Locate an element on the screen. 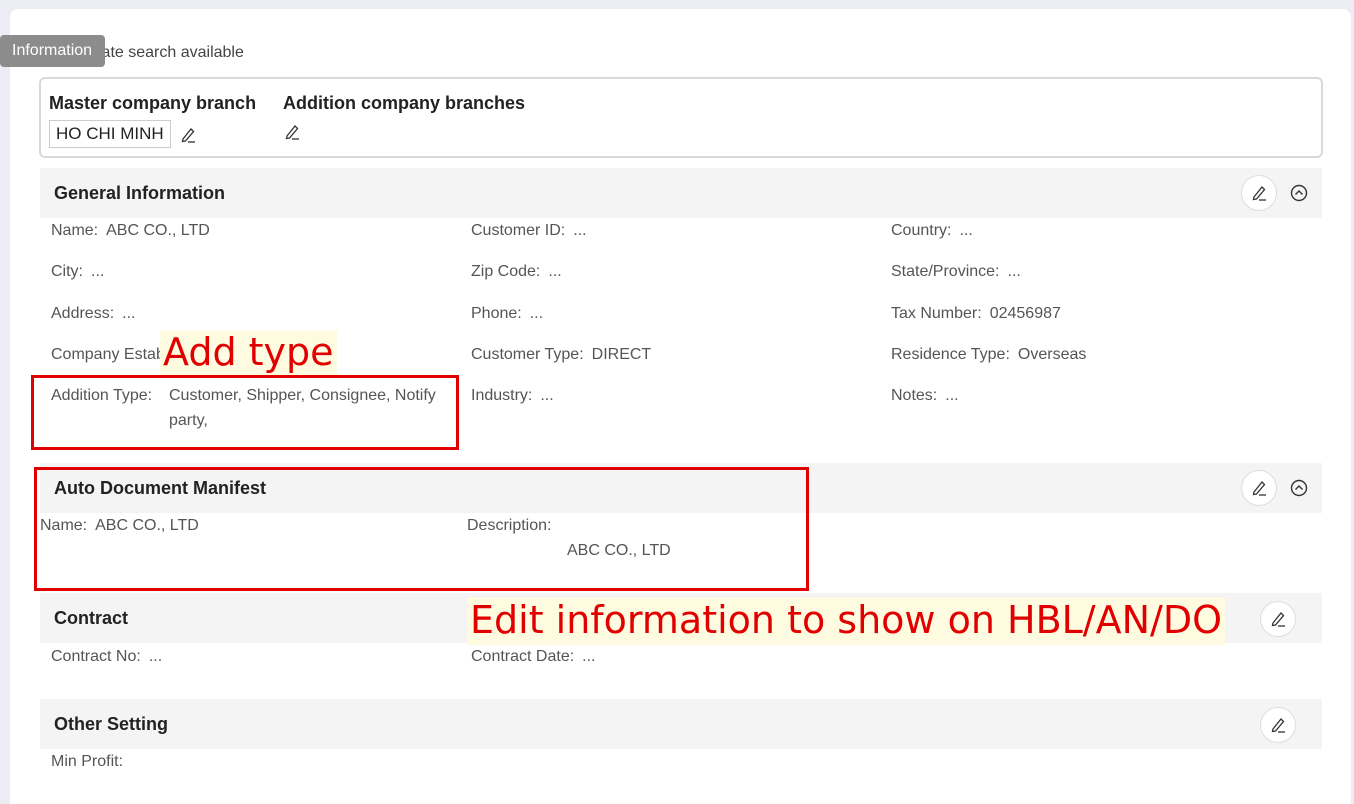 This screenshot has height=804, width=1354. general-info-title: General Information is located at coordinates (140, 193).